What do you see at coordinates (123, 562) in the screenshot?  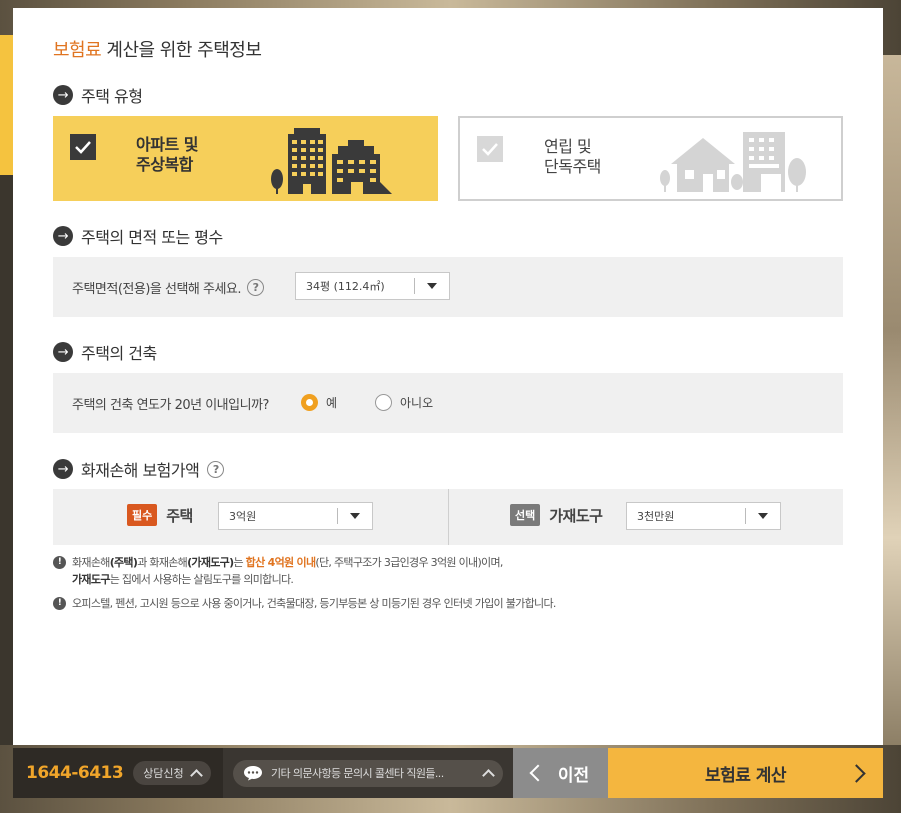 I see `note-bold: (주택)` at bounding box center [123, 562].